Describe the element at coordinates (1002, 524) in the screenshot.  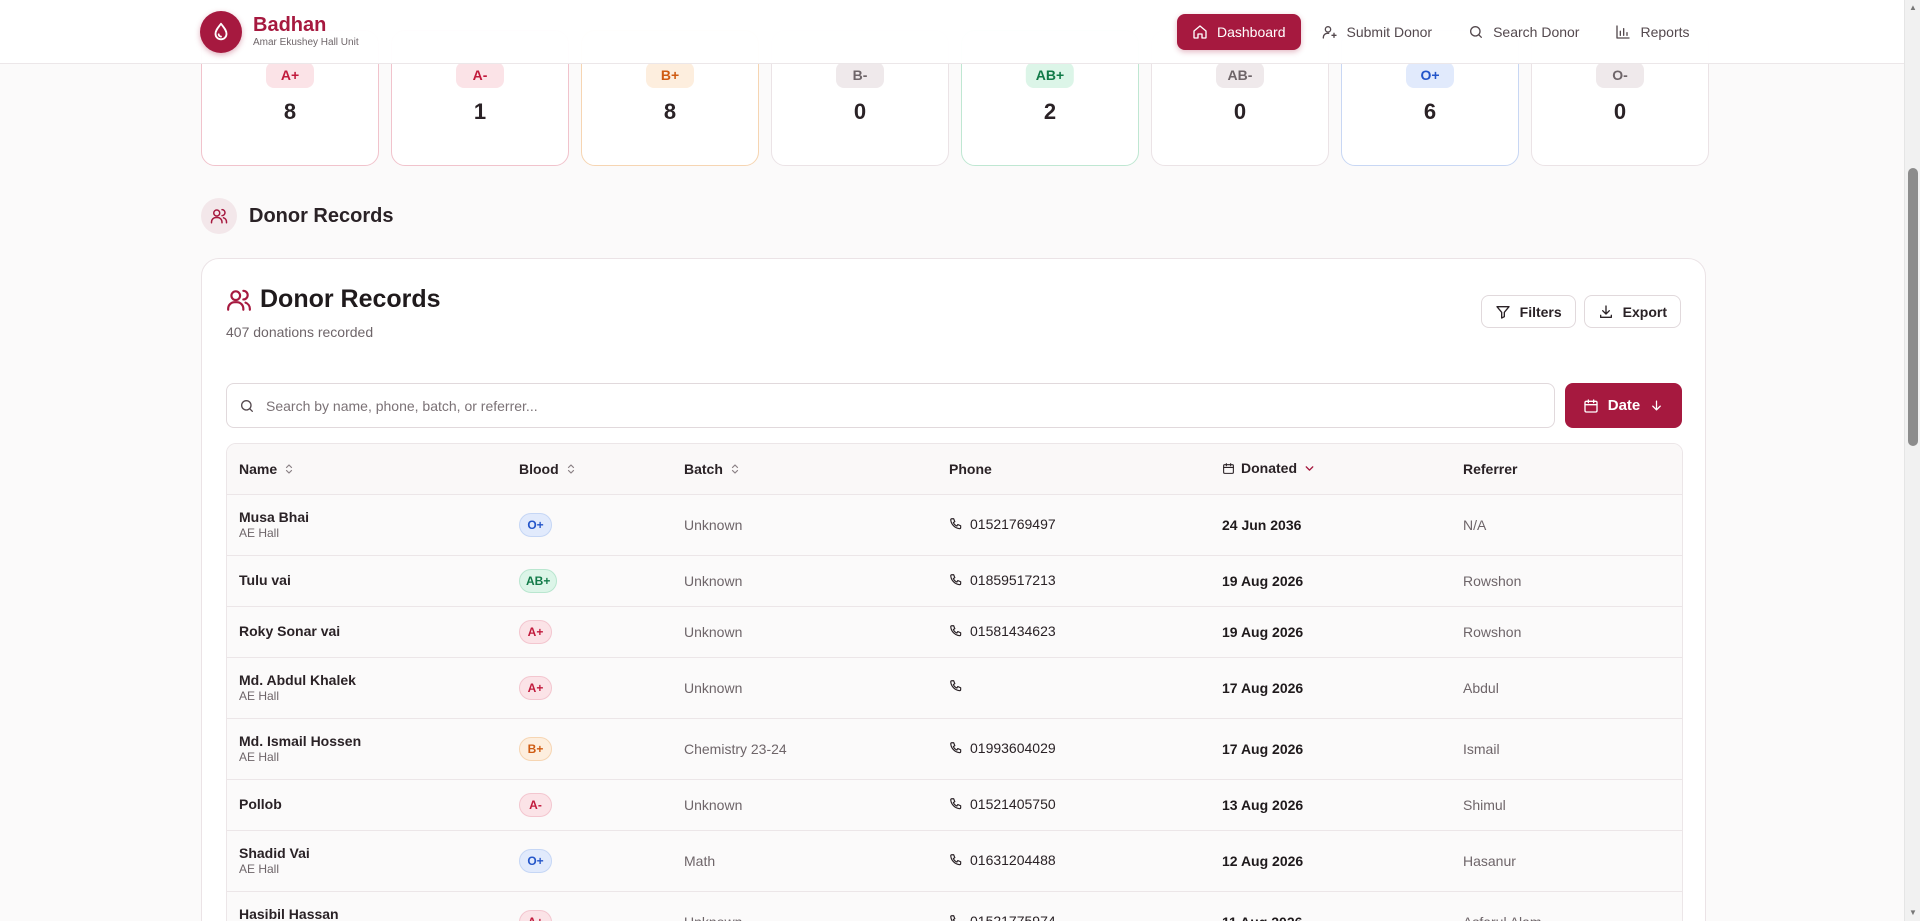
I see `phone-link: 01521769497` at that location.